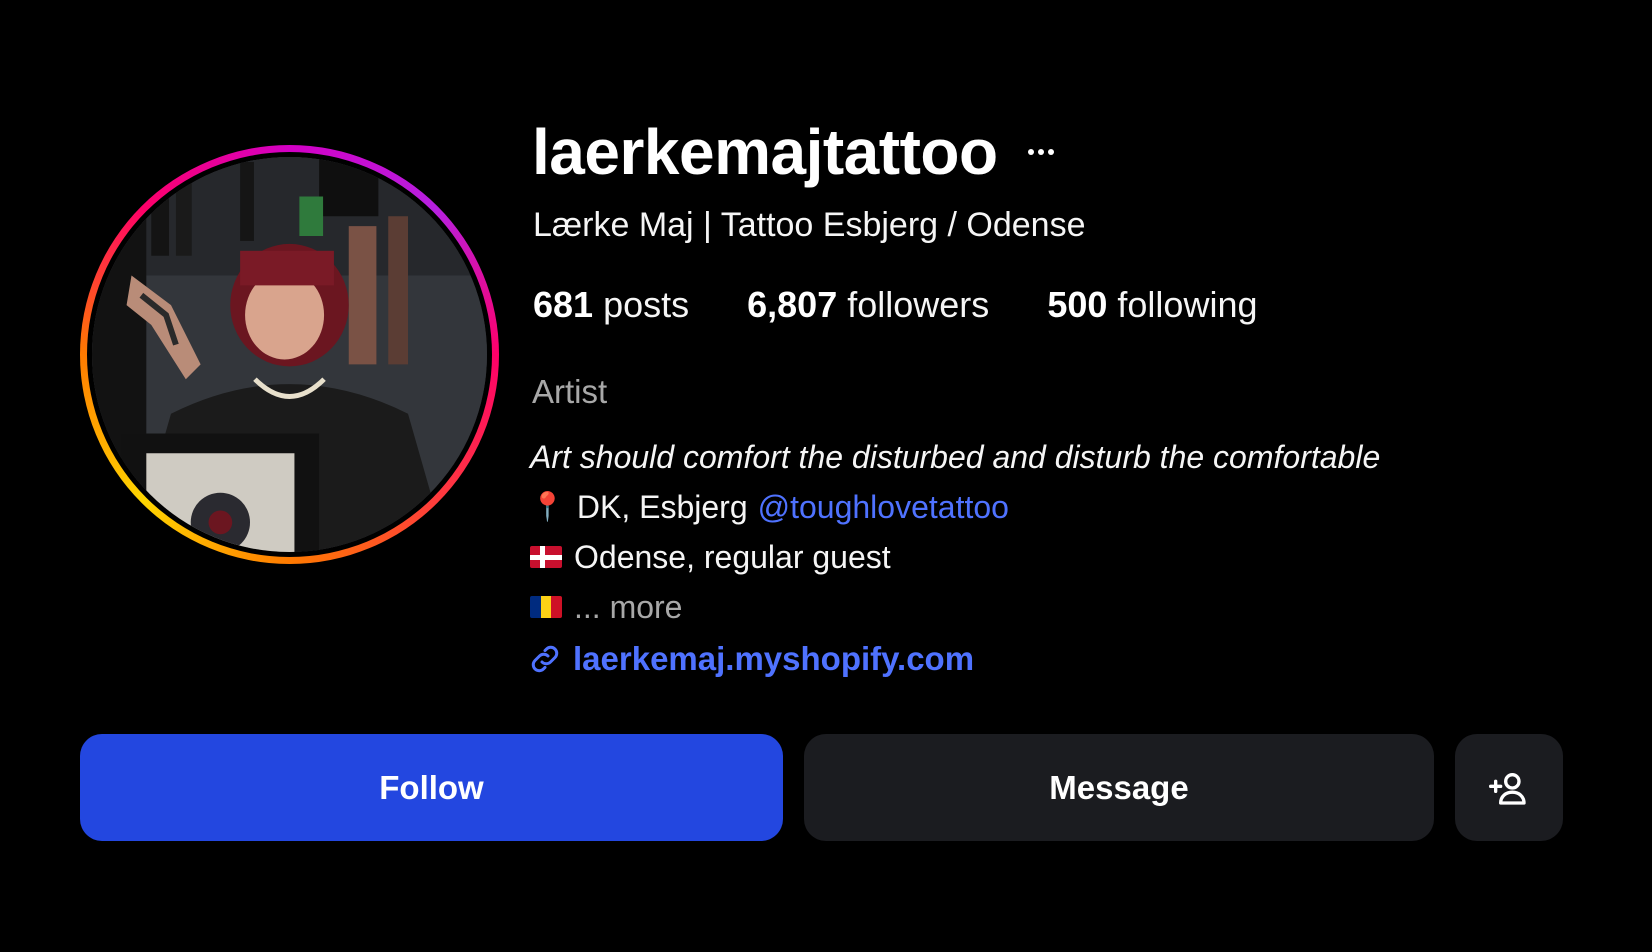  I want to click on add-person-icon, so click(1507, 788).